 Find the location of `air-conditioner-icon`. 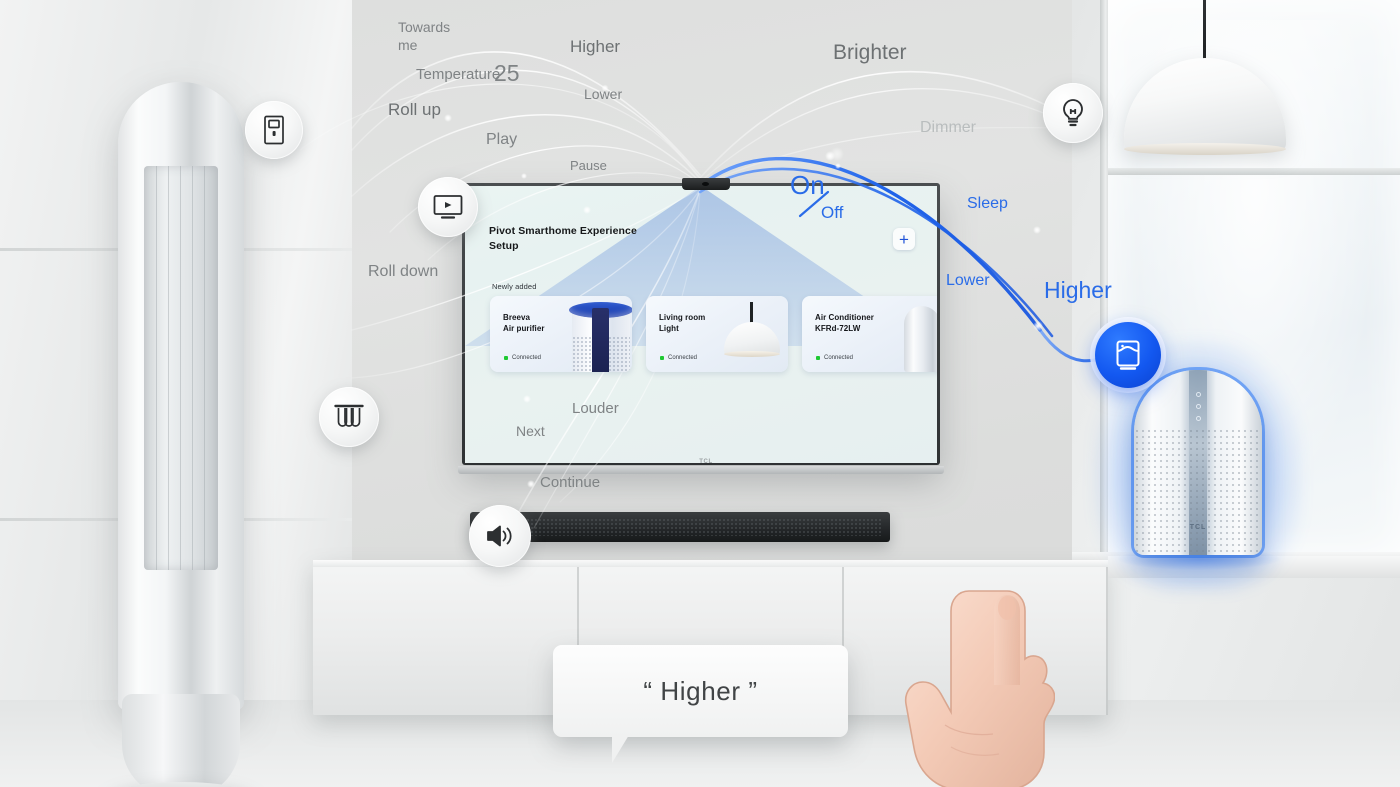

air-conditioner-icon is located at coordinates (274, 130).